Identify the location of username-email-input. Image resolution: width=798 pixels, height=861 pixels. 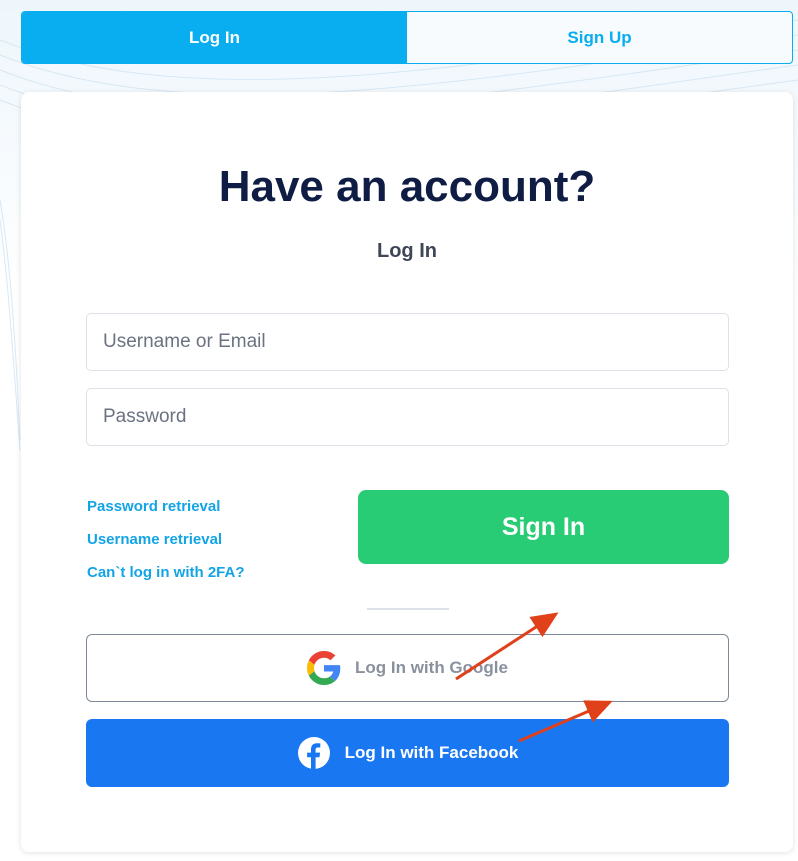
(407, 342).